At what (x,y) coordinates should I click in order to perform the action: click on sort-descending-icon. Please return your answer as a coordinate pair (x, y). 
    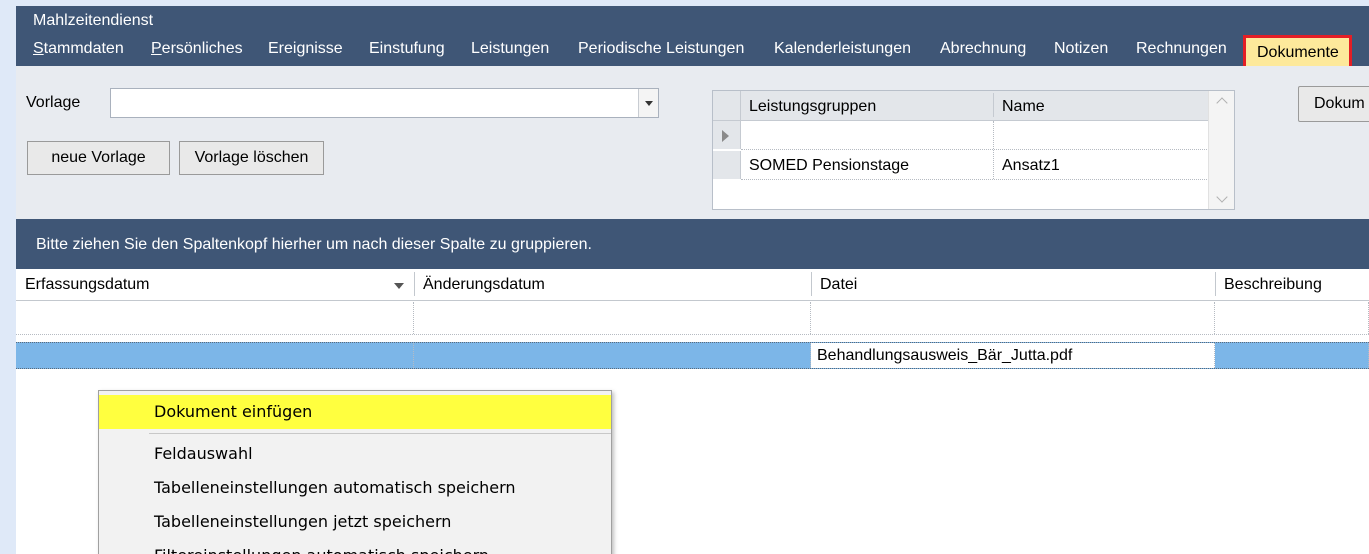
    Looking at the image, I should click on (399, 286).